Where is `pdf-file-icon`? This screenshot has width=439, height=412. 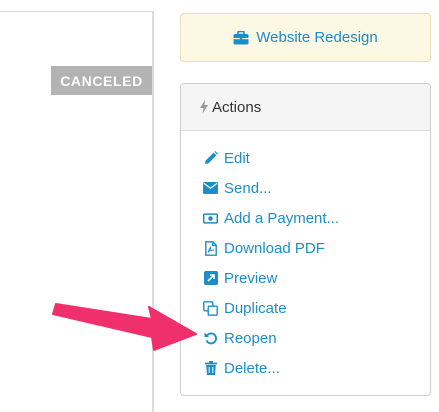
pdf-file-icon is located at coordinates (210, 248).